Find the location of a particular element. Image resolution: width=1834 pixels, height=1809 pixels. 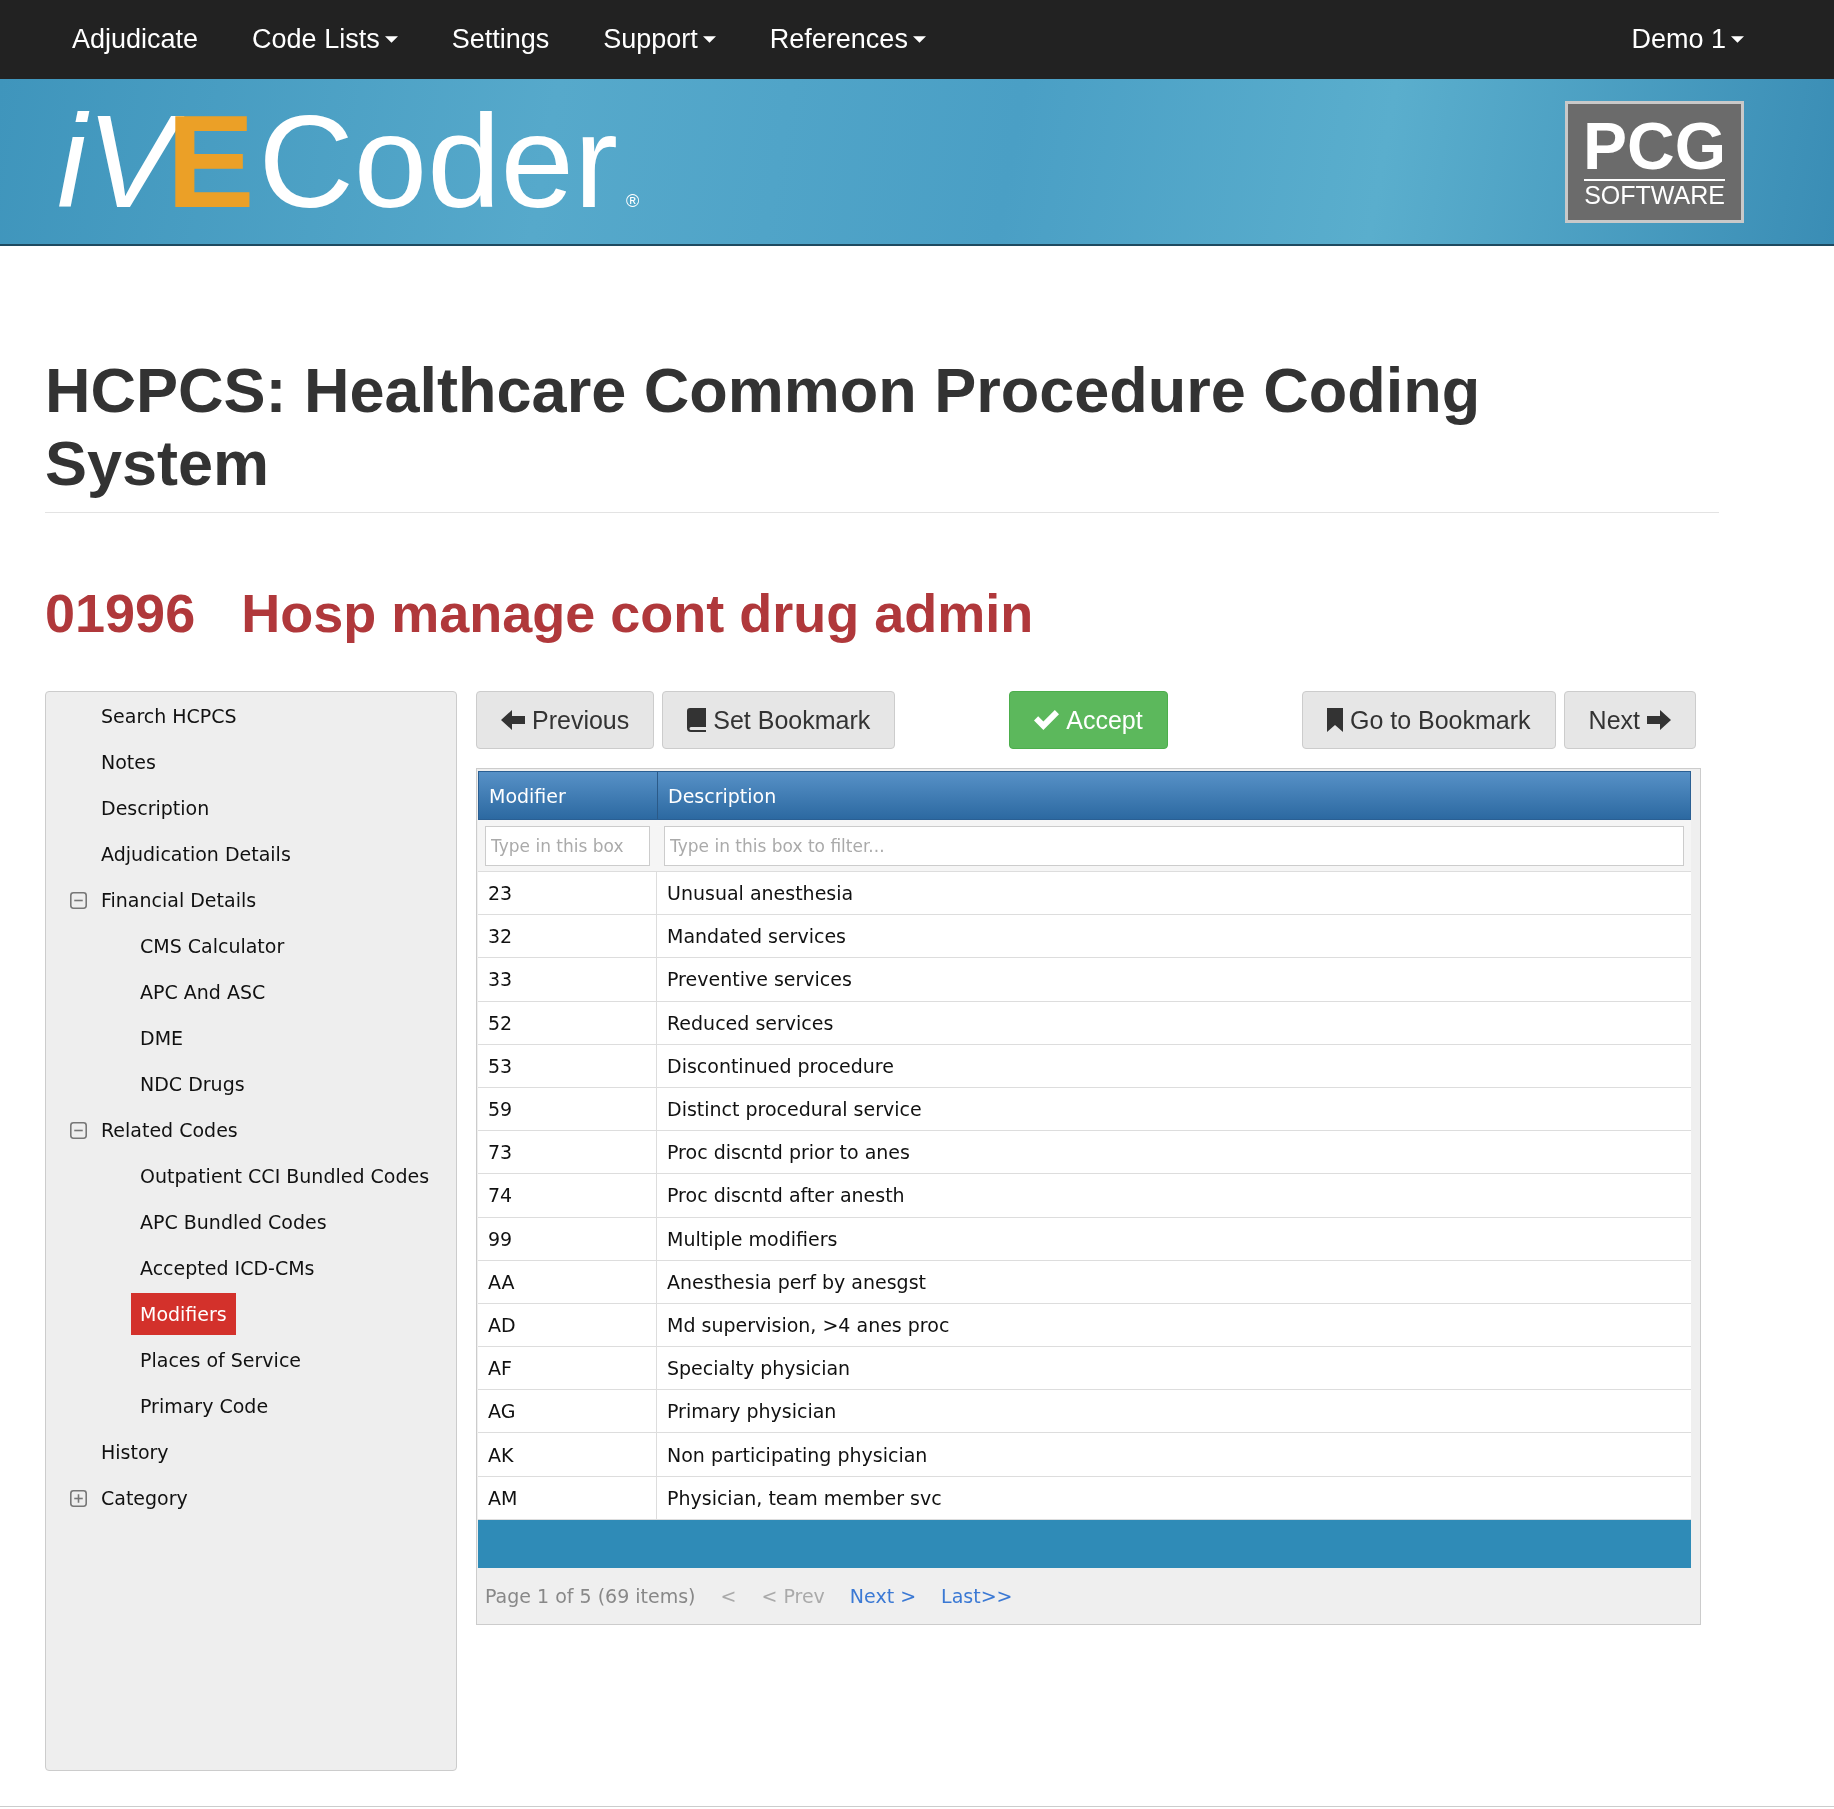

set-bookmark-button: Set Bookmark is located at coordinates (779, 720).